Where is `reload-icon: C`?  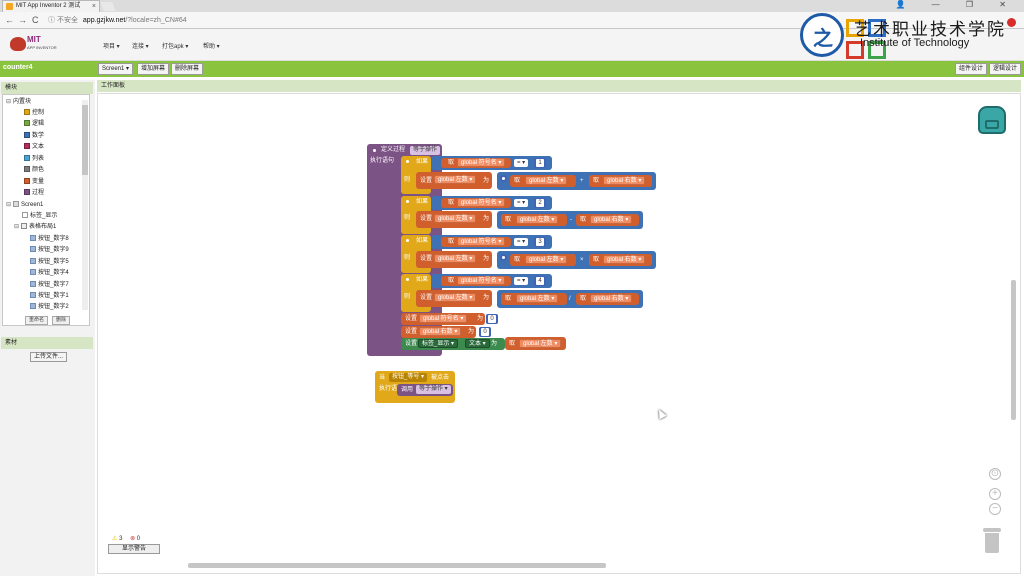
reload-icon: C is located at coordinates (35, 20).